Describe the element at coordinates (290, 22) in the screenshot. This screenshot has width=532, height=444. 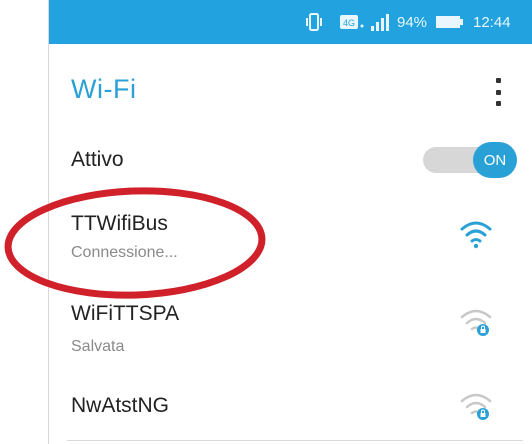
I see `status-bar: 4G 94% 12:44` at that location.